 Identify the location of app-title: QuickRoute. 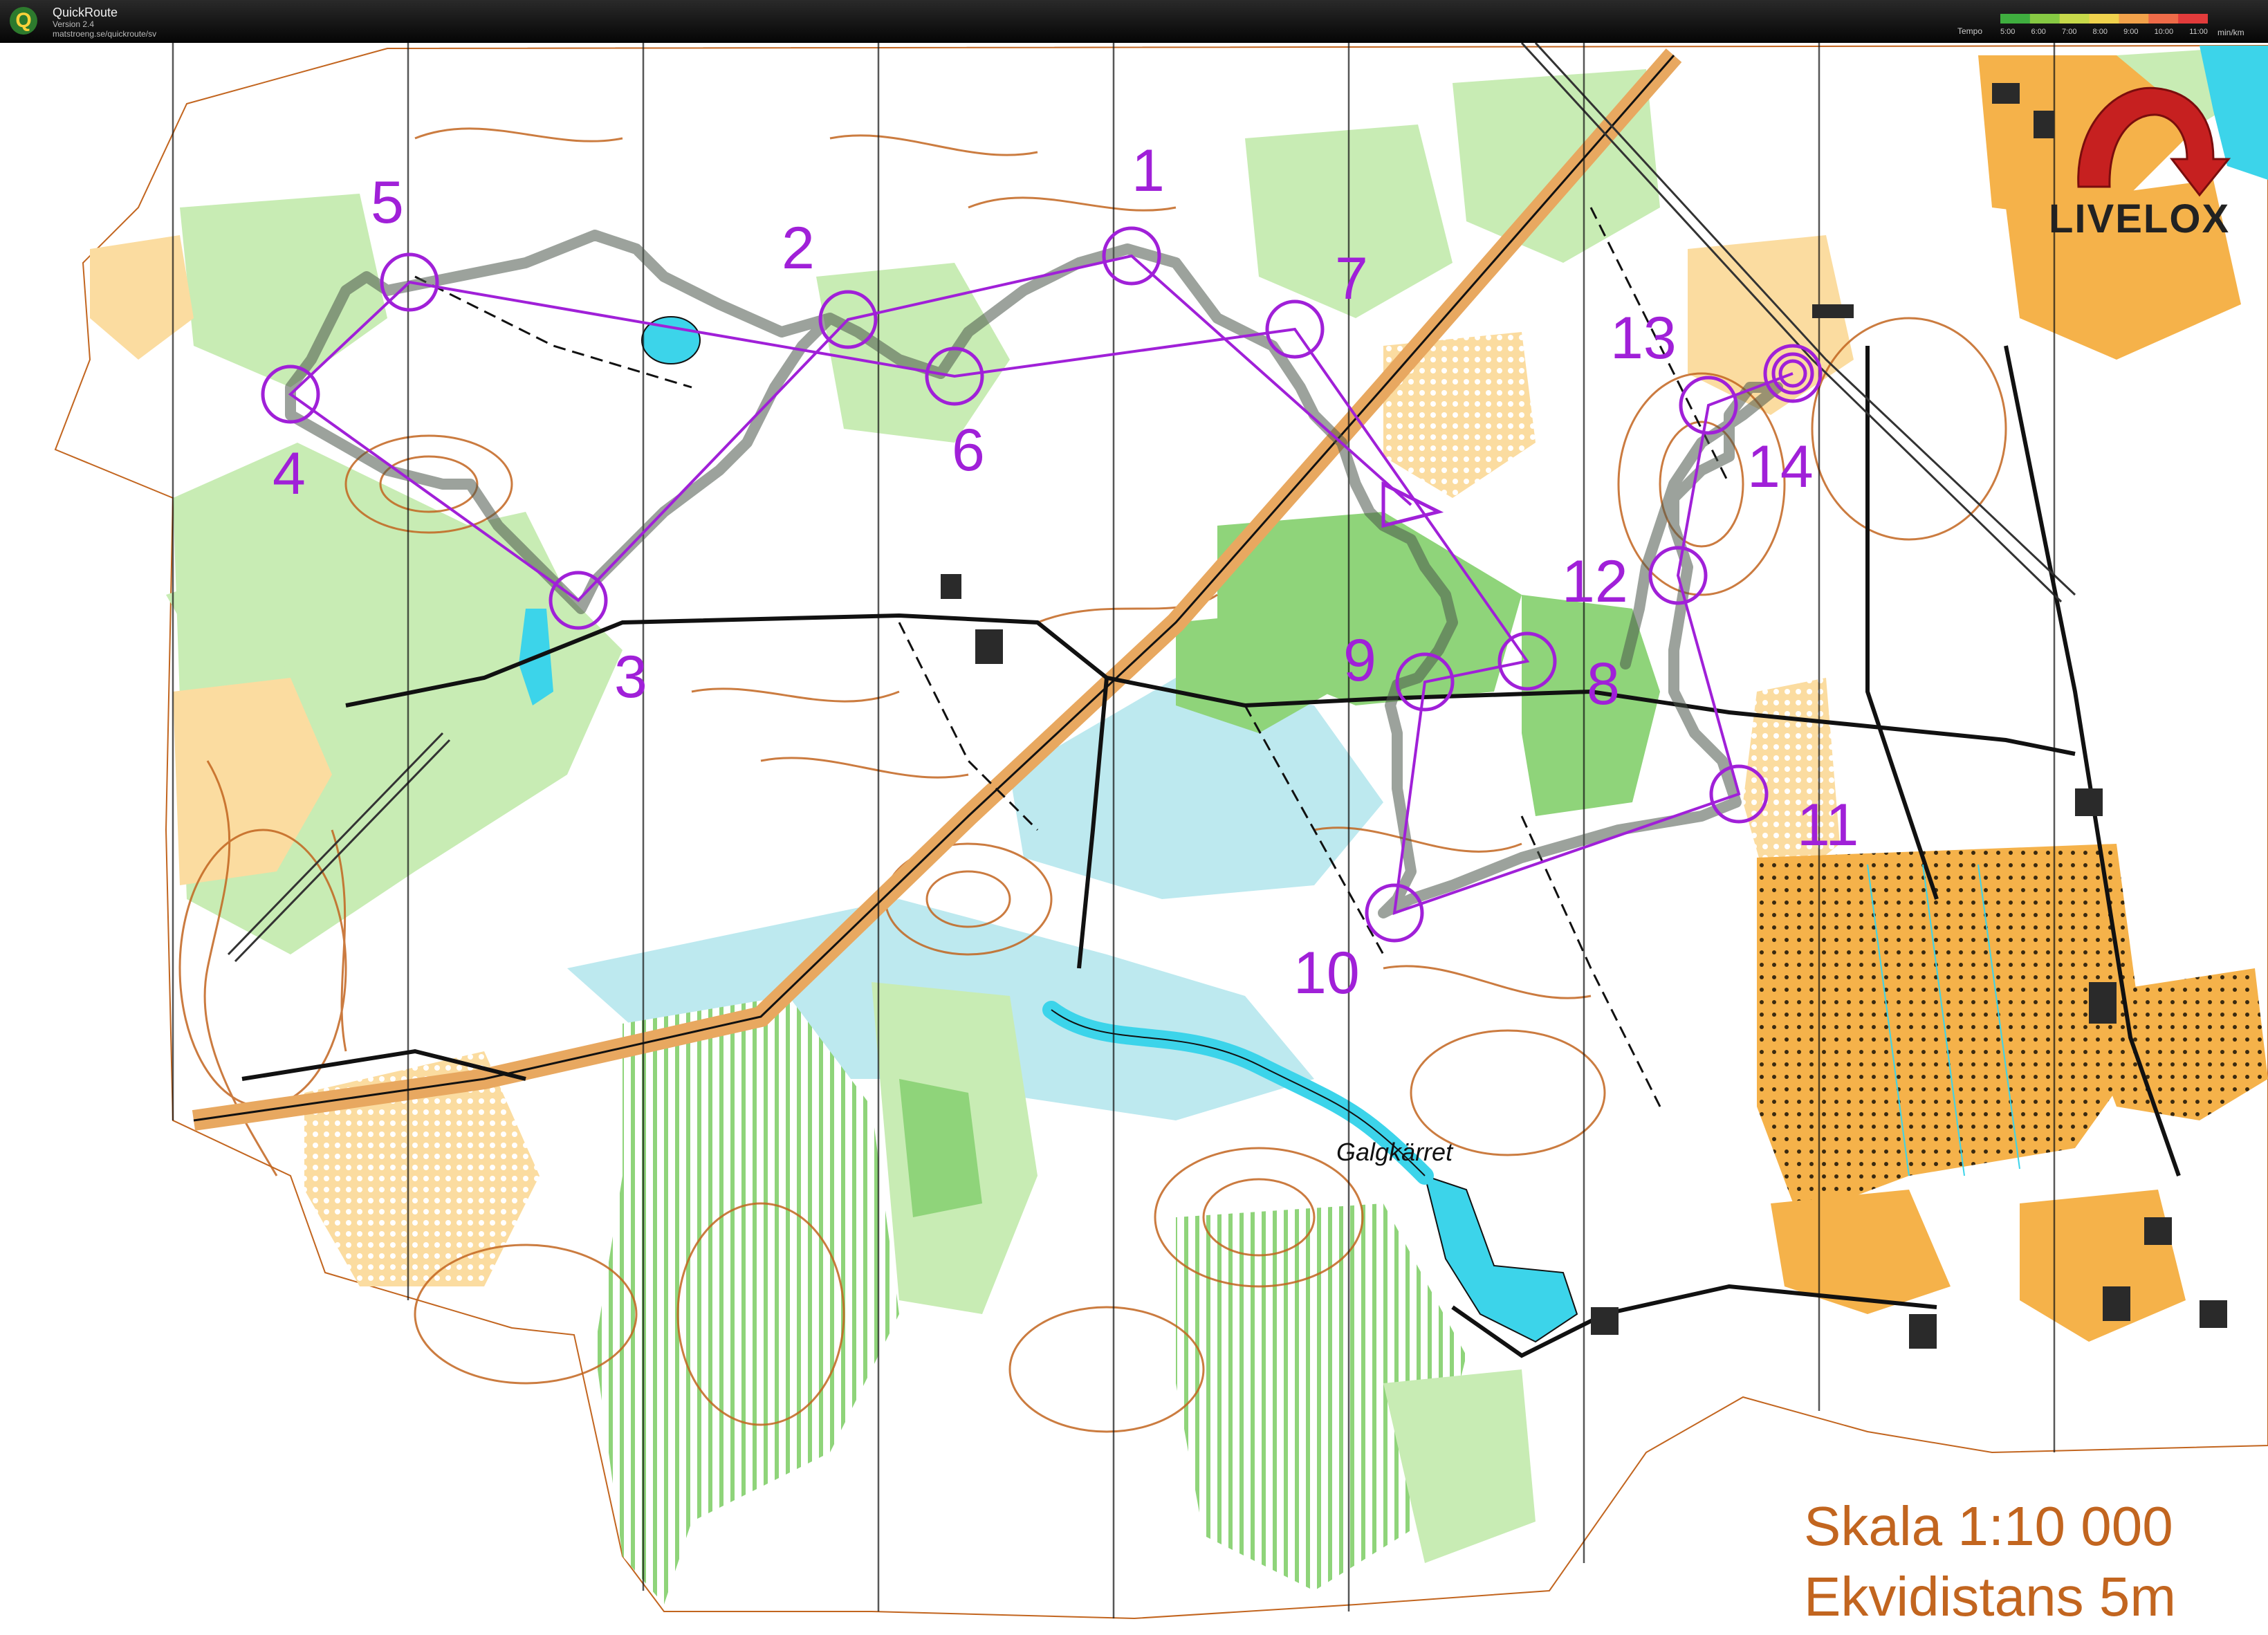
(85, 12).